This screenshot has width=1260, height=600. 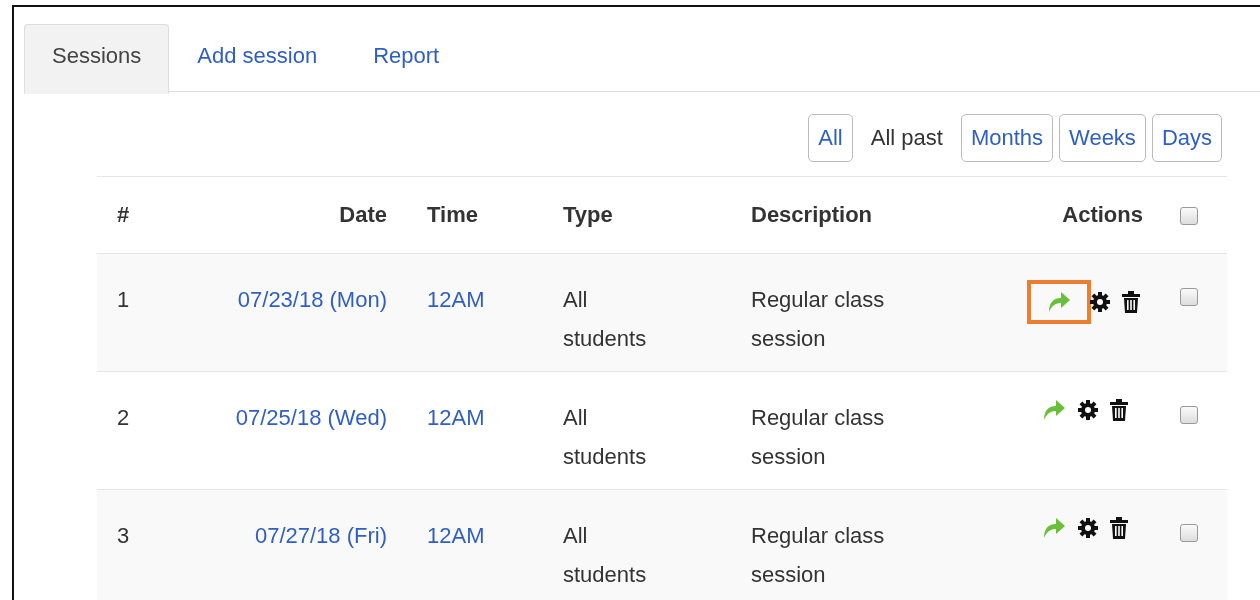 What do you see at coordinates (257, 58) in the screenshot?
I see `tab: Add session` at bounding box center [257, 58].